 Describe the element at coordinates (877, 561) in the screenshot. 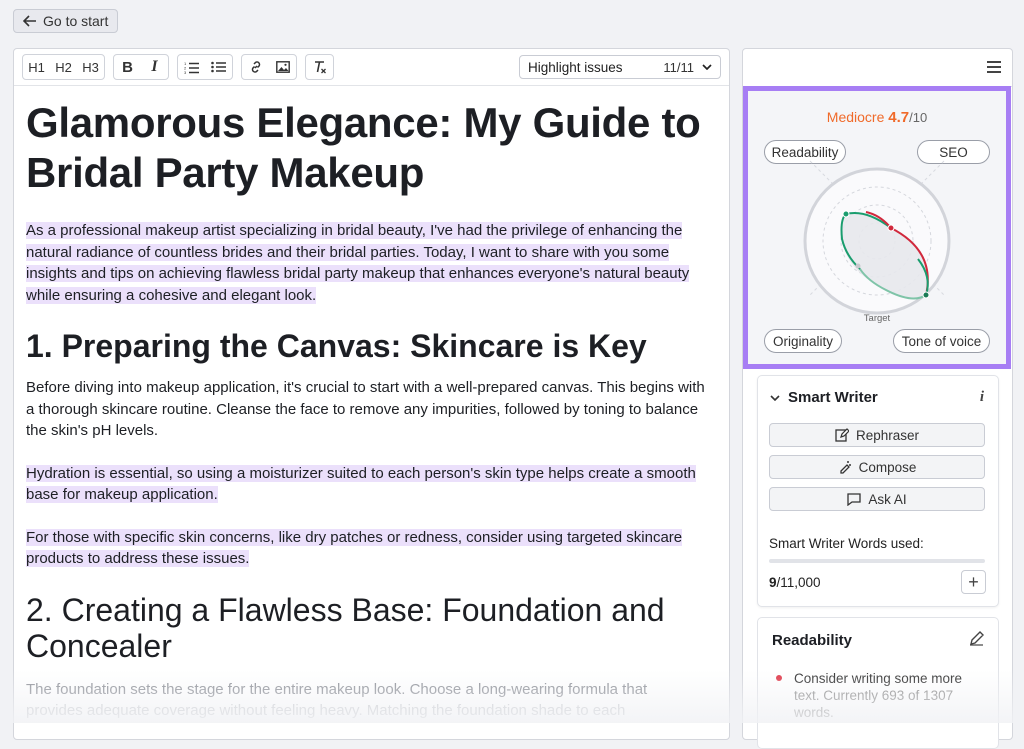

I see `words-used-progress-bar` at that location.